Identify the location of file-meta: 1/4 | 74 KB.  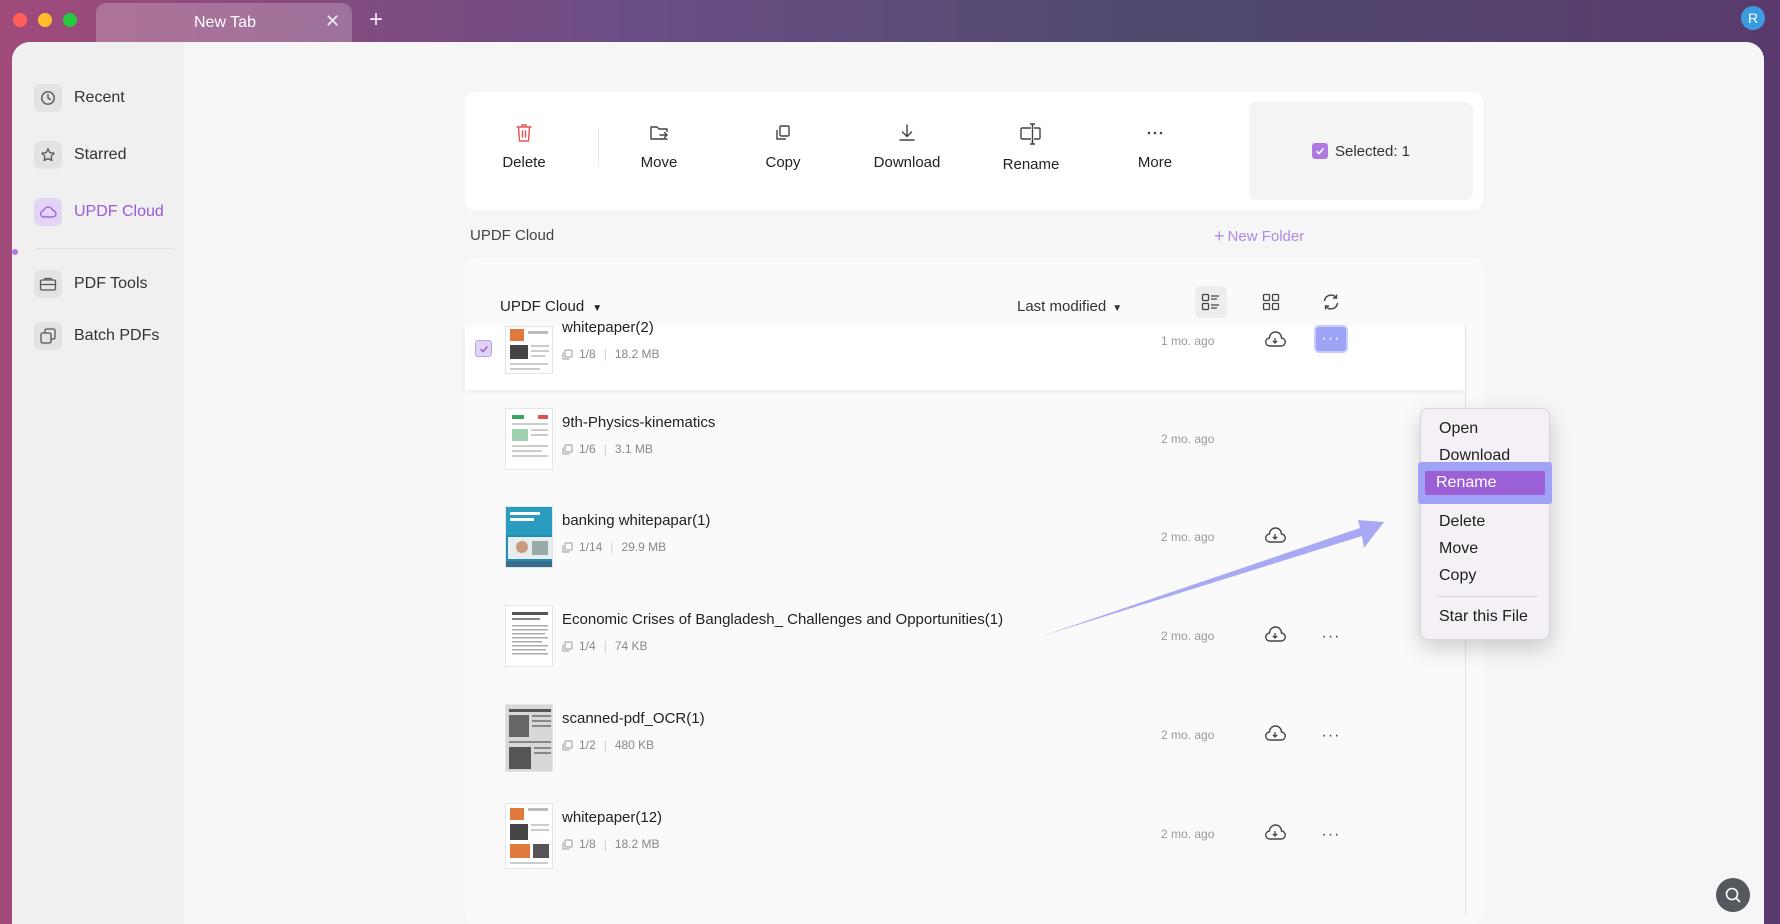
(605, 646).